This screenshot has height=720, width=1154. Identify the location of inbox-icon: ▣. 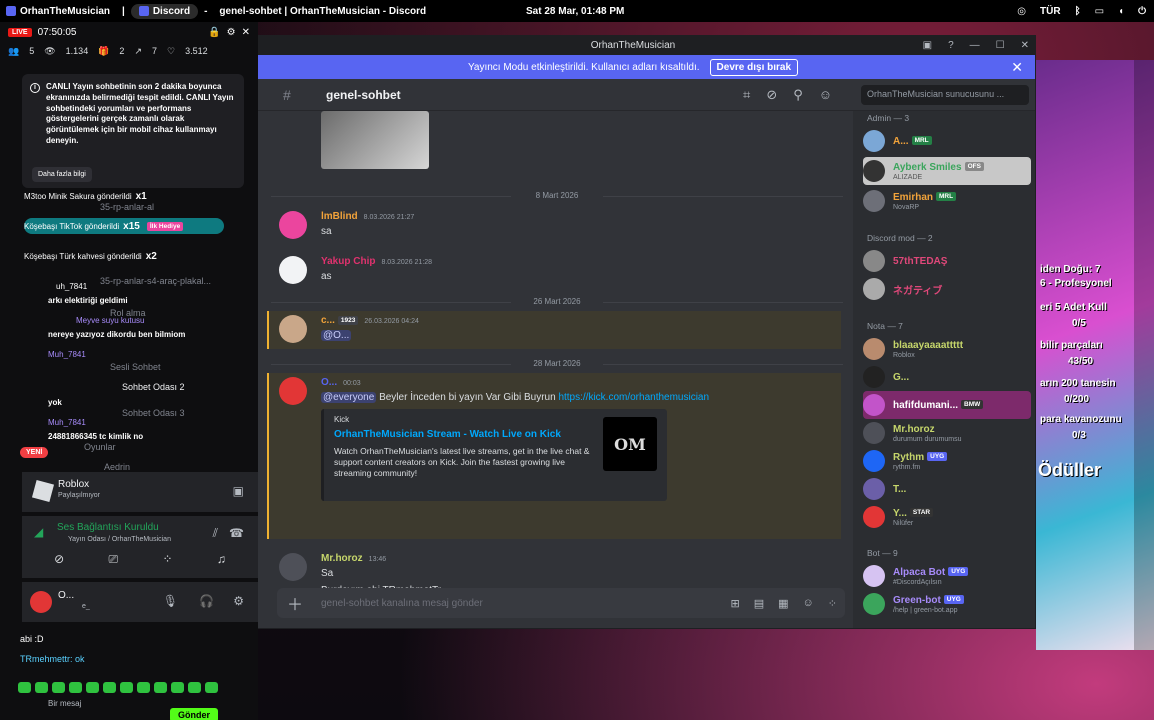
(927, 45).